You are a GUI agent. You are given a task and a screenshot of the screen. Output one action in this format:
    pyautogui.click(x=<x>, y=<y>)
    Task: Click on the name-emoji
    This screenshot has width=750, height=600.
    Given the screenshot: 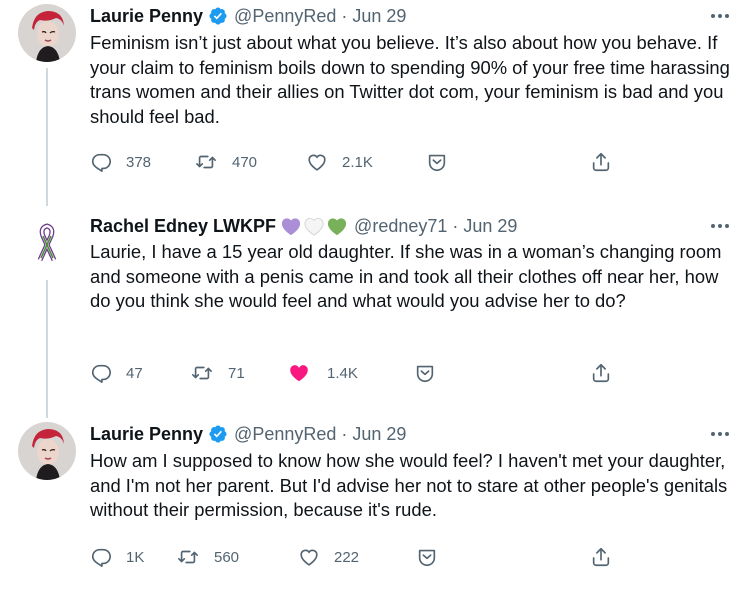 What is the action you would take?
    pyautogui.click(x=314, y=226)
    